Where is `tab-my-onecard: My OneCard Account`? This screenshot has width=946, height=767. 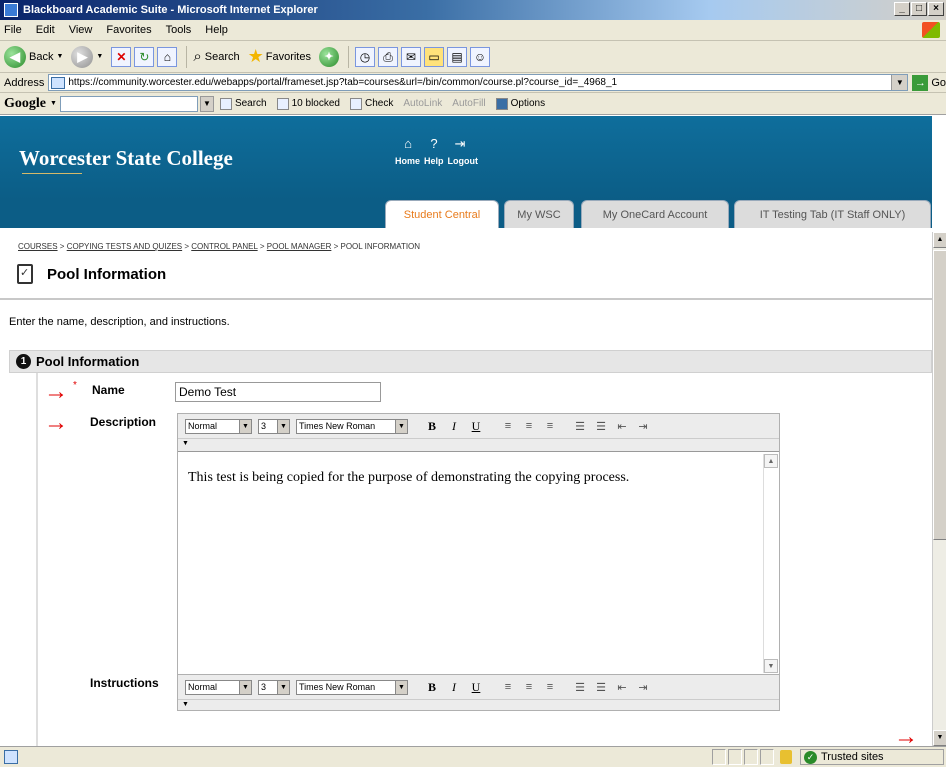
tab-my-onecard: My OneCard Account is located at coordinates (655, 214).